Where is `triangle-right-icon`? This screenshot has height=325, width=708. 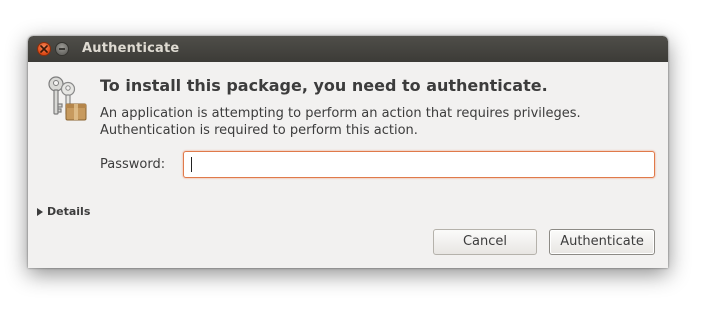
triangle-right-icon is located at coordinates (40, 212).